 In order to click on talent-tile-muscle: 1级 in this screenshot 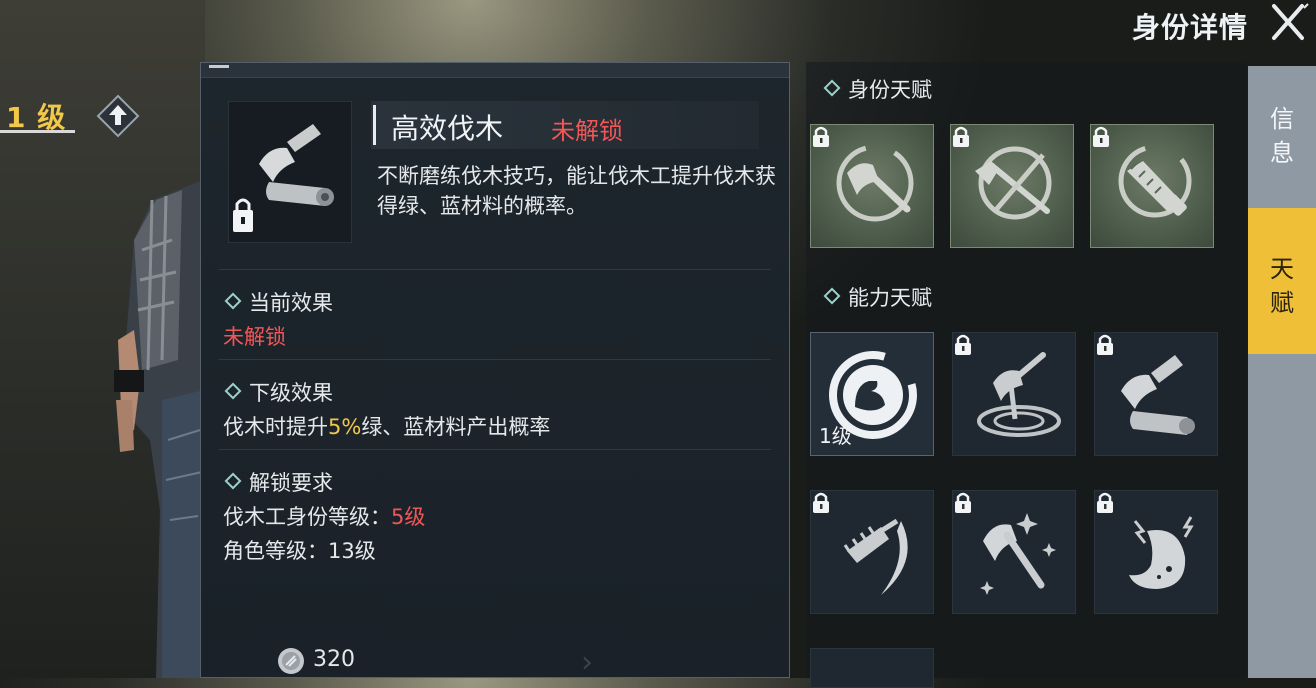, I will do `click(872, 394)`.